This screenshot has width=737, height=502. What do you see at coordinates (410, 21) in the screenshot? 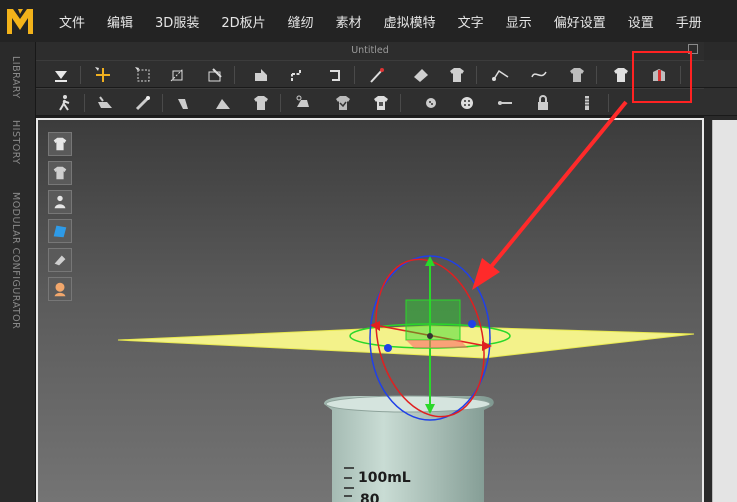
I see `menu-avatar: 虚拟模特` at bounding box center [410, 21].